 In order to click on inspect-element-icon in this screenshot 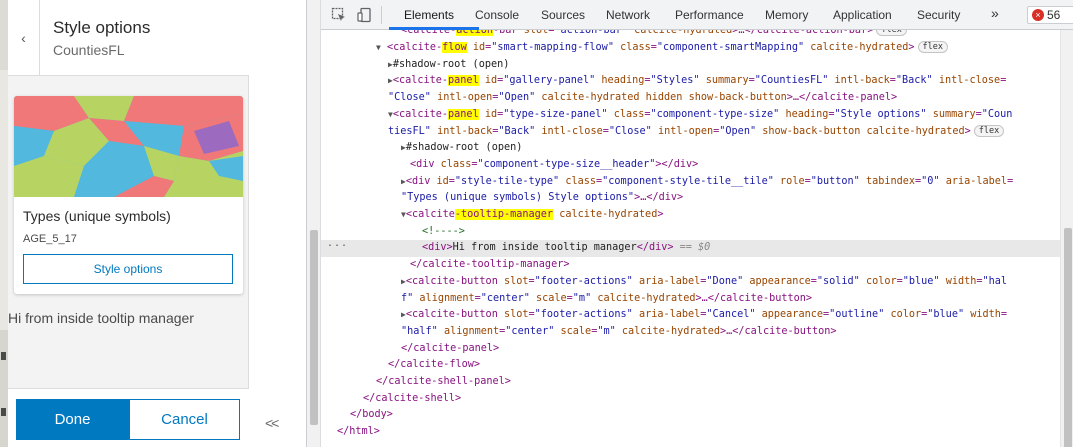, I will do `click(339, 15)`.